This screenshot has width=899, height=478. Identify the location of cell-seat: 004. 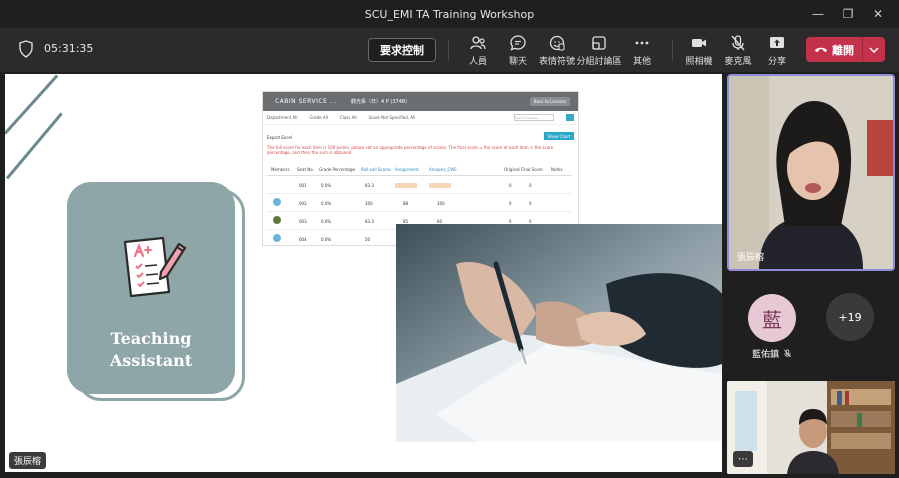
(303, 239).